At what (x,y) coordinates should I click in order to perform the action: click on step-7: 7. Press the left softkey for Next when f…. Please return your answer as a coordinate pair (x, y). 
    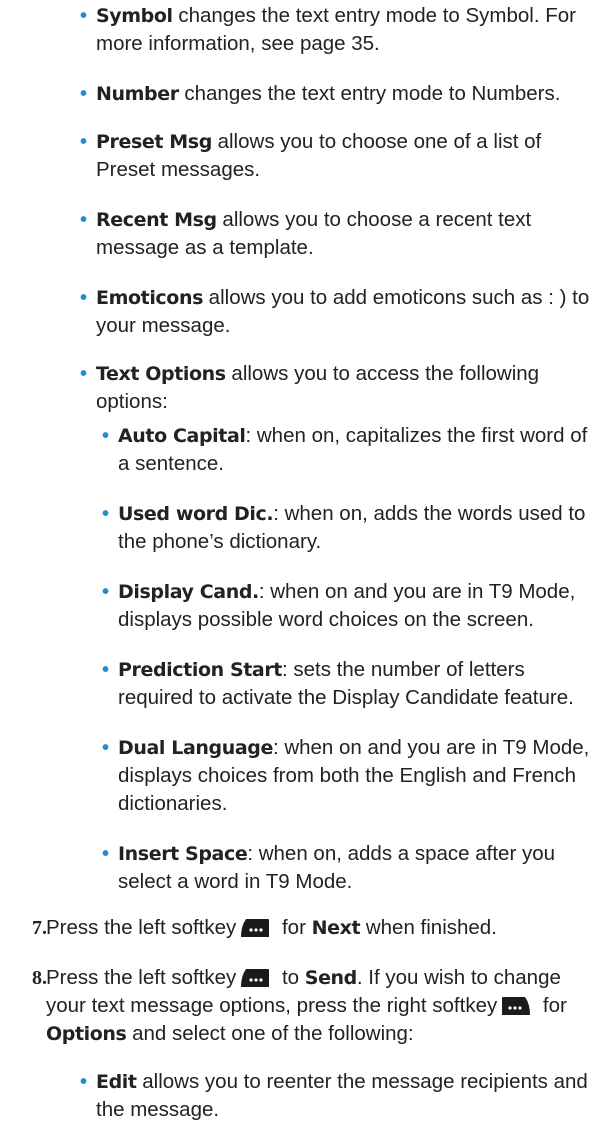
    Looking at the image, I should click on (314, 928).